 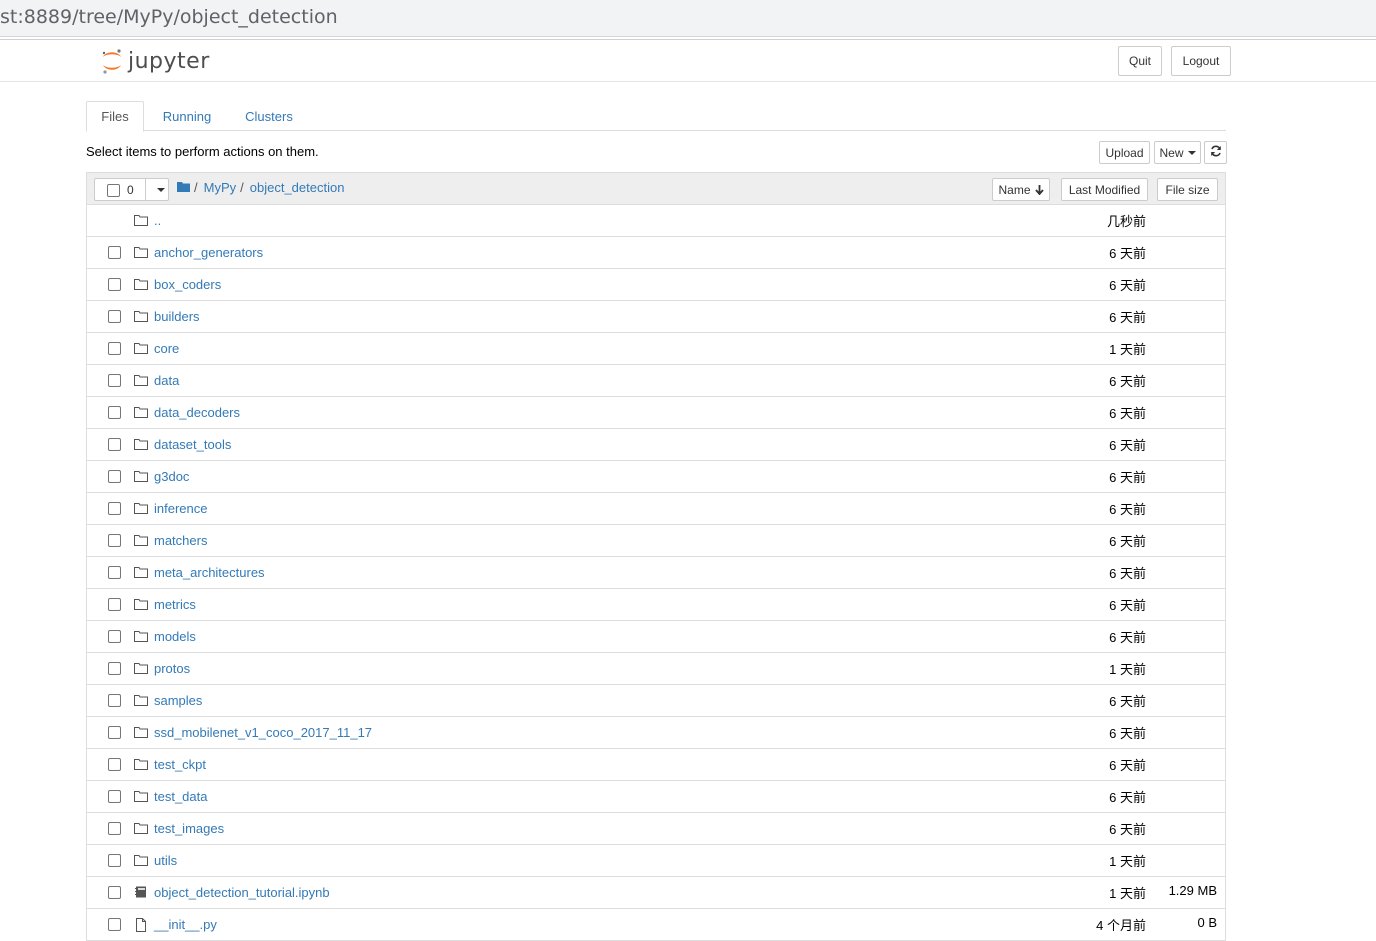 I want to click on item-link: test_data, so click(x=181, y=796).